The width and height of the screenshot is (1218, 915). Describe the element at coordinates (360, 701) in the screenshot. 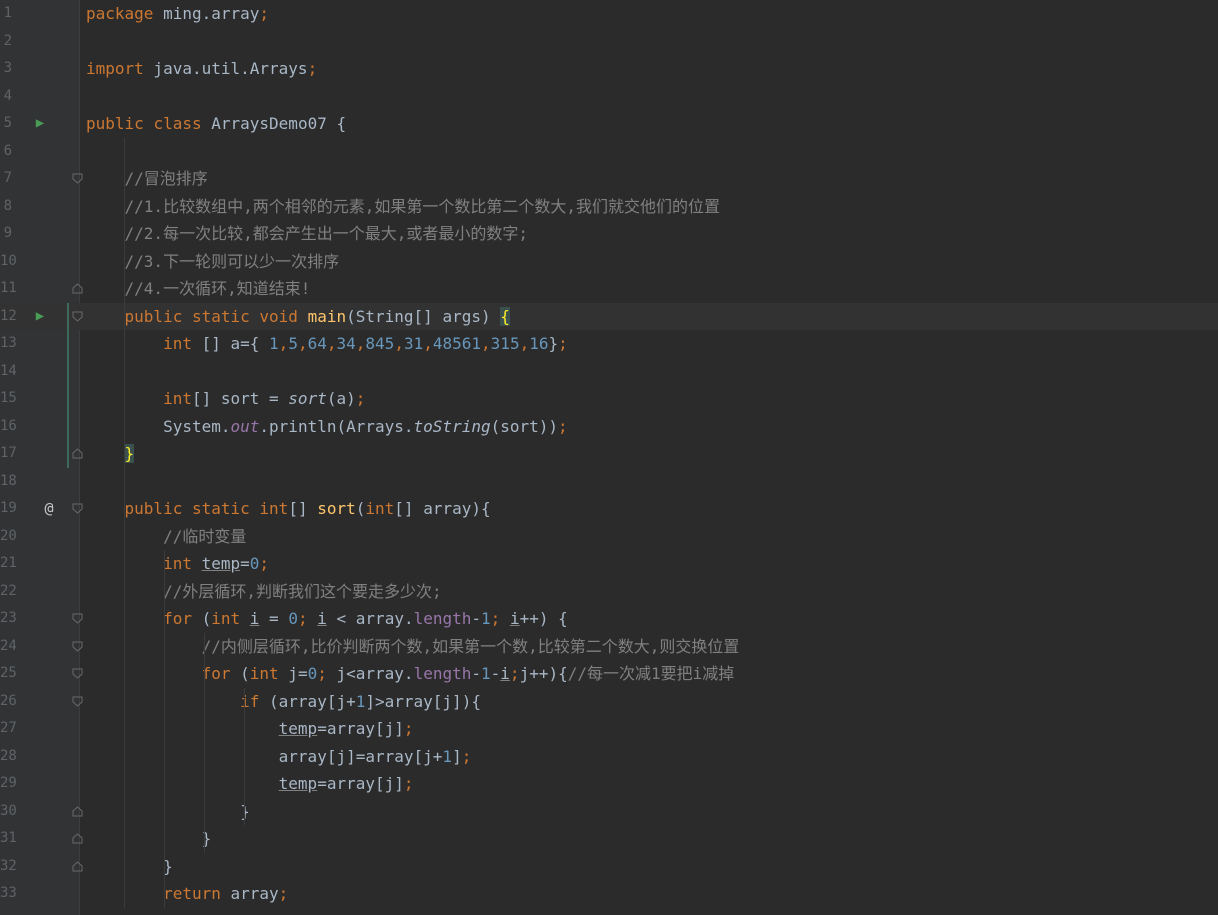

I see `code-text: if (array[j+1]>array[j]){` at that location.